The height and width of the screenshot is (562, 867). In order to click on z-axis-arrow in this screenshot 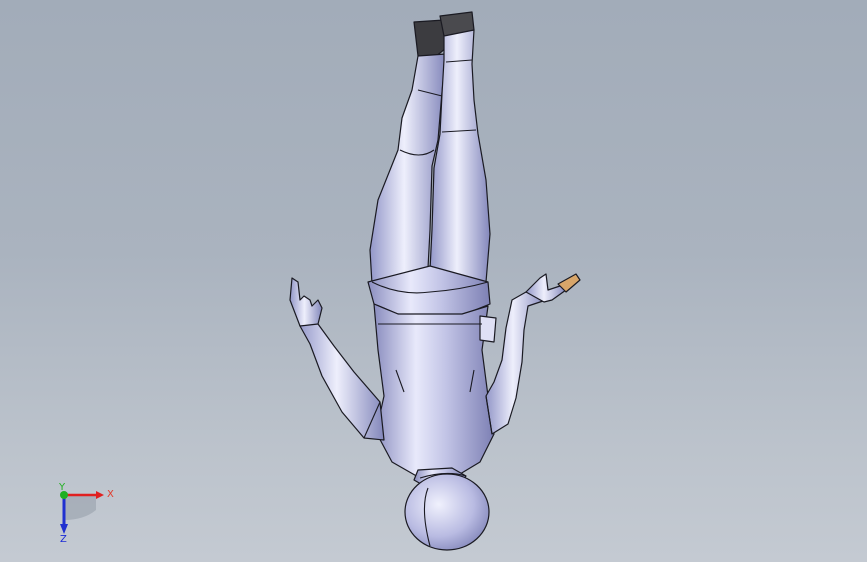, I will do `click(64, 529)`.